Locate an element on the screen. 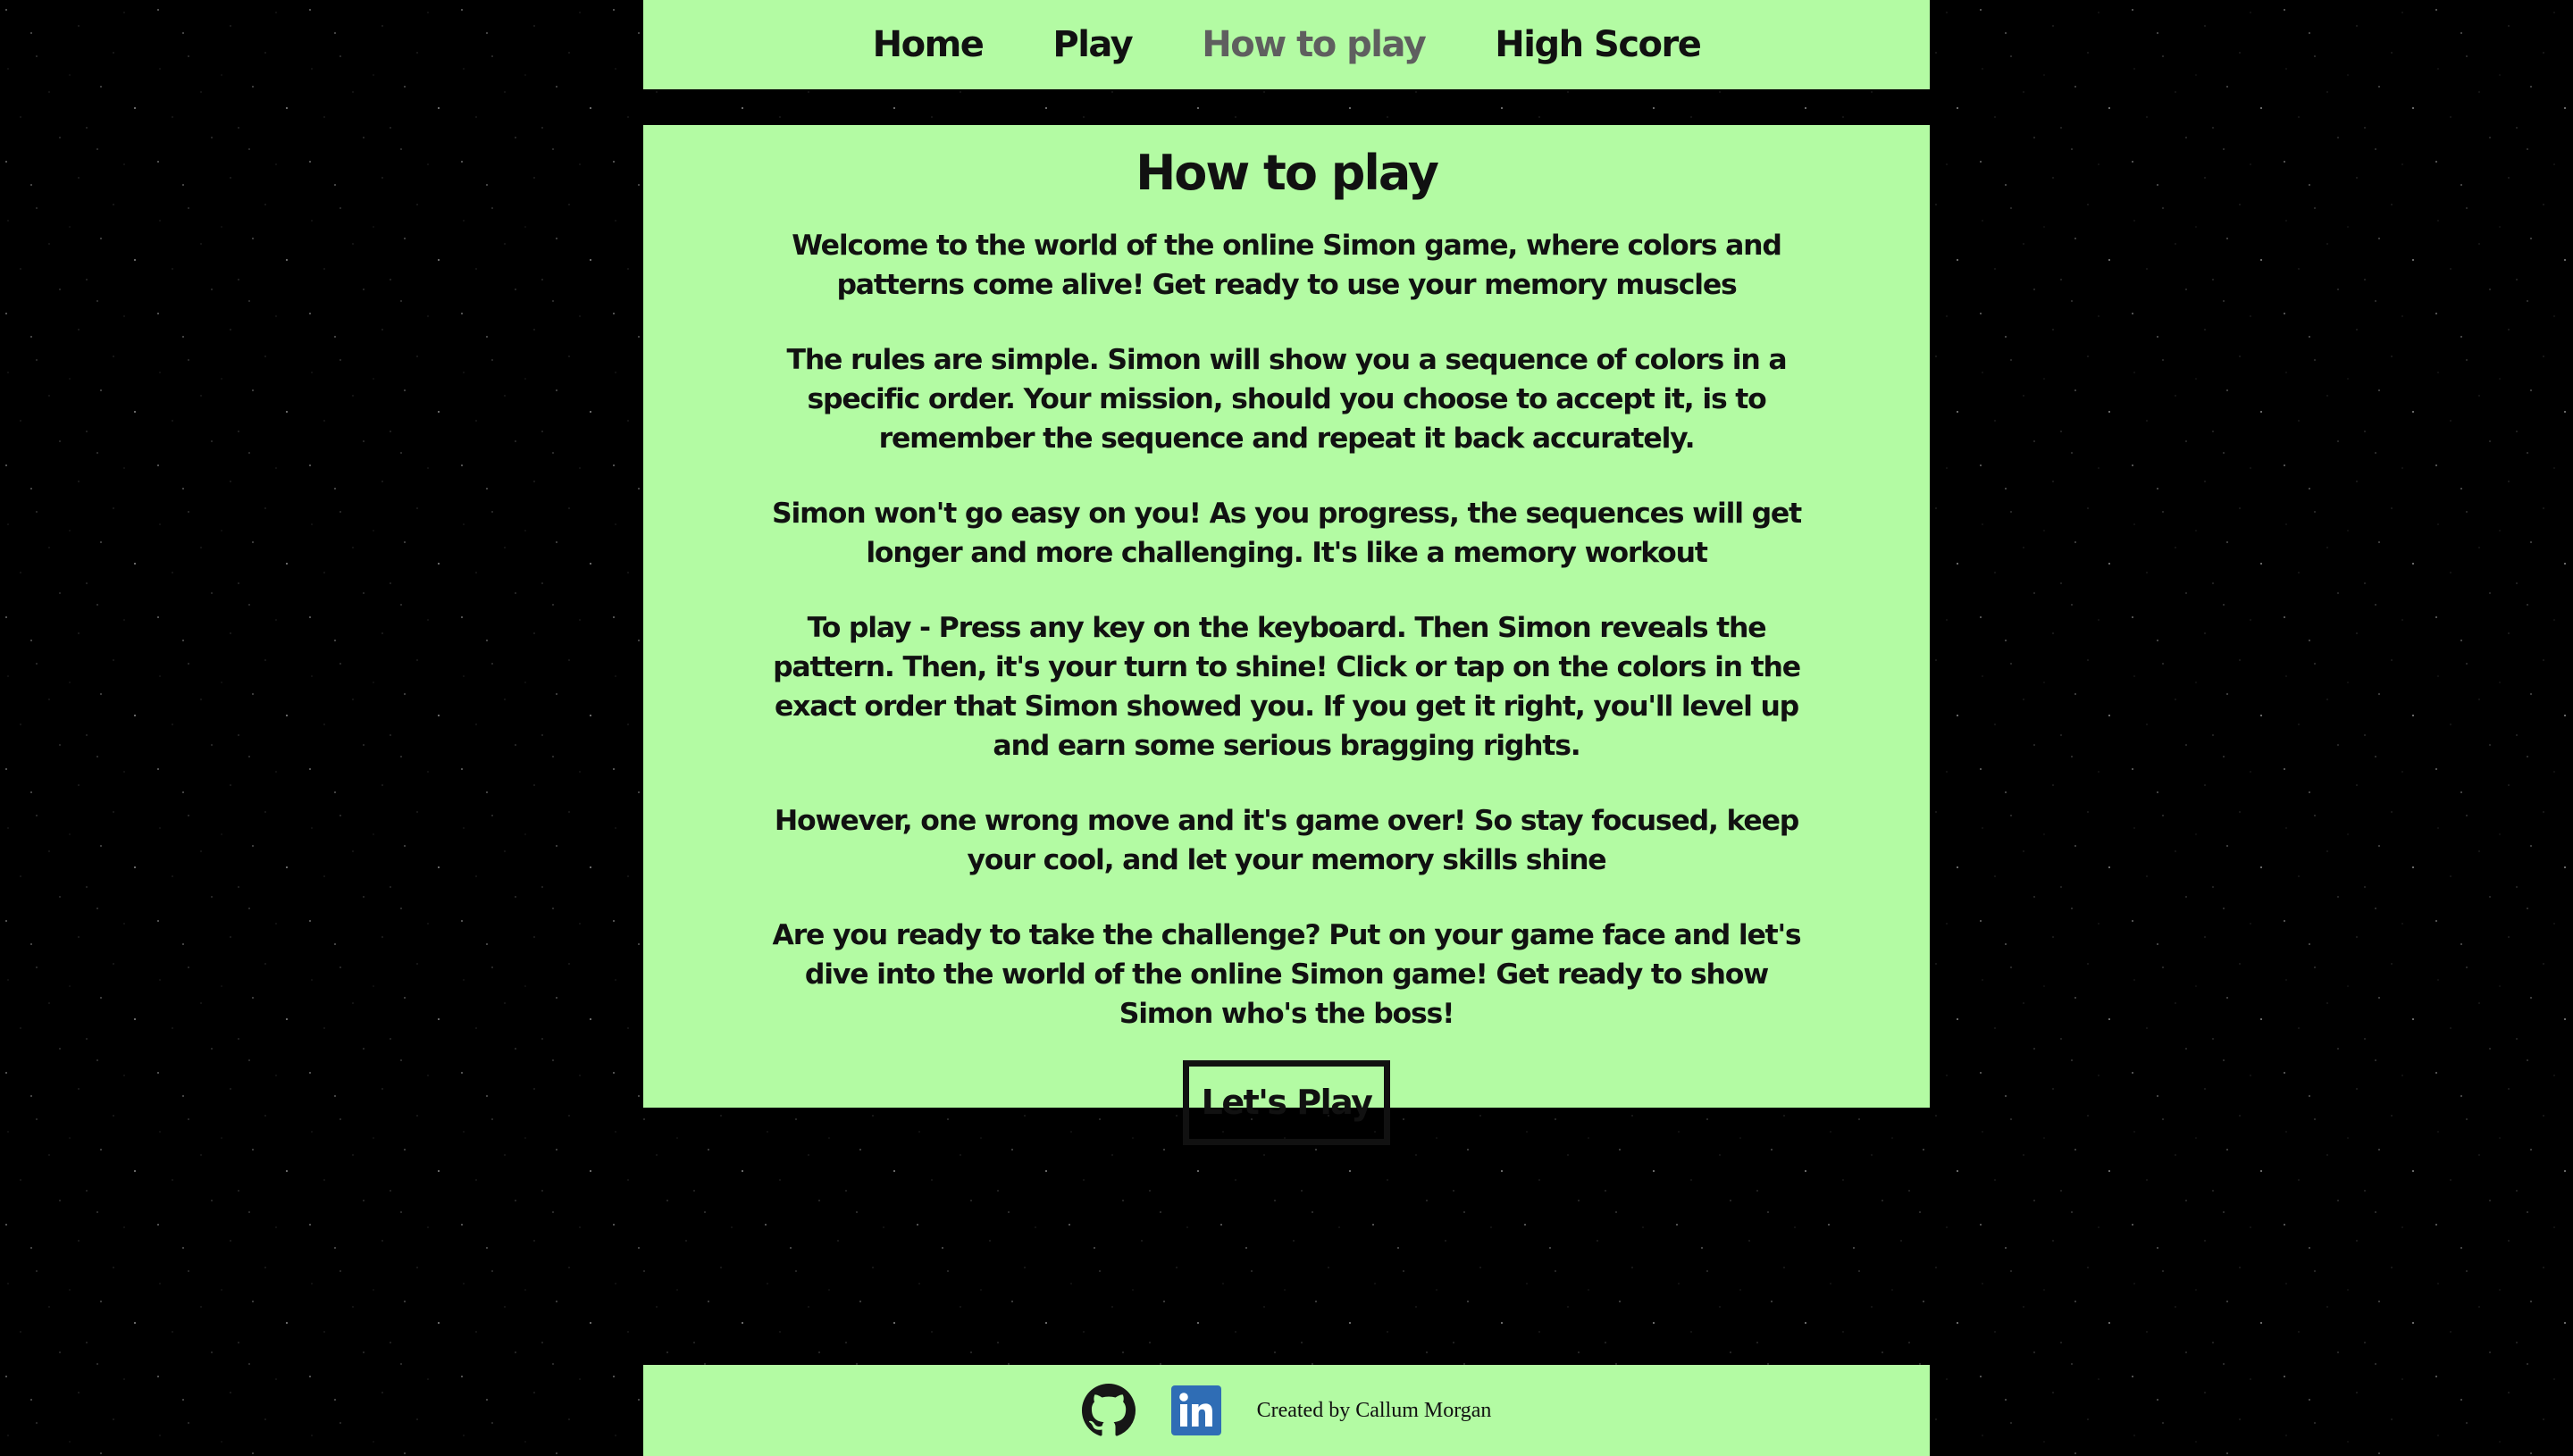 The width and height of the screenshot is (2573, 1456). footer: Created by Callum Morgan is located at coordinates (1286, 1410).